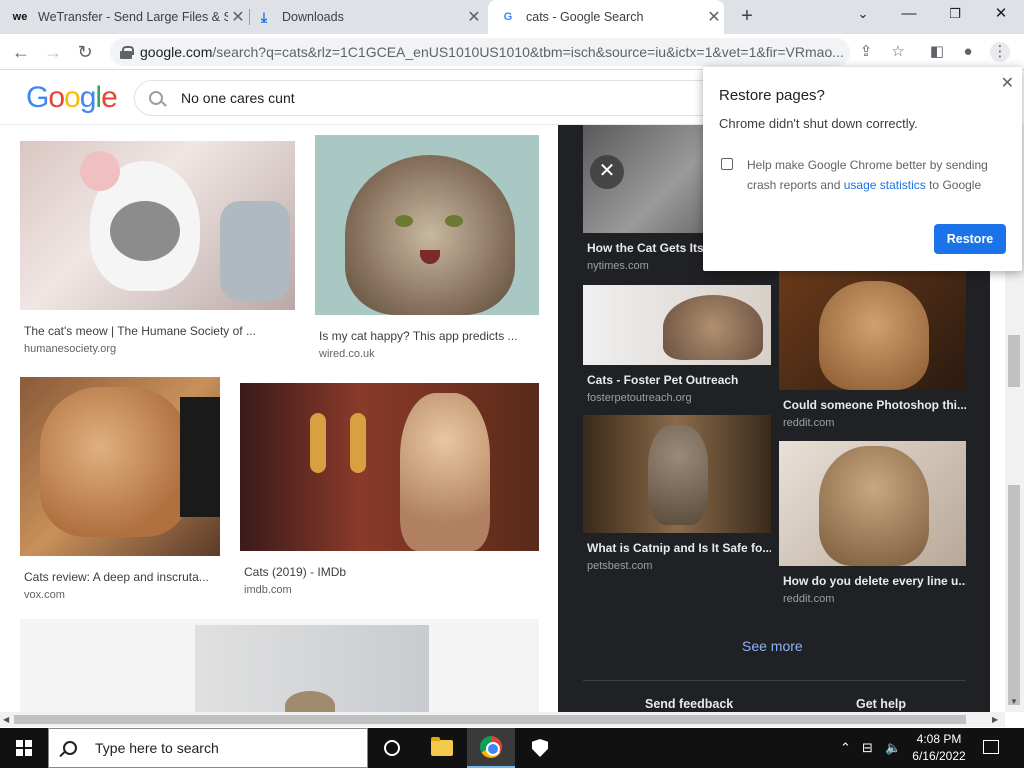 This screenshot has width=1024, height=768. Describe the element at coordinates (677, 380) in the screenshot. I see `preview-title: Cats - Foster Pet Outreach` at that location.